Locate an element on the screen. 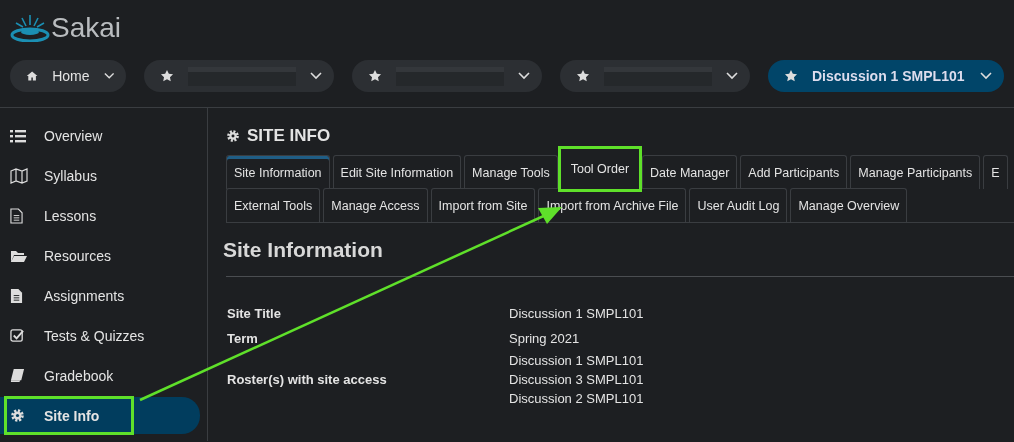 This screenshot has width=1014, height=442. field-value: Discussion 2 SMPL101 is located at coordinates (576, 399).